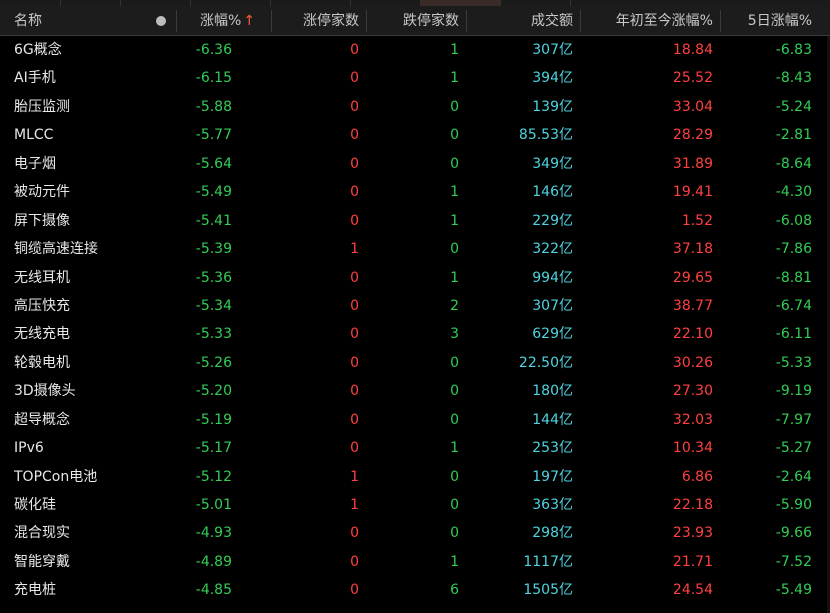 This screenshot has width=830, height=613. I want to click on row-name: 屏下摄像, so click(42, 220).